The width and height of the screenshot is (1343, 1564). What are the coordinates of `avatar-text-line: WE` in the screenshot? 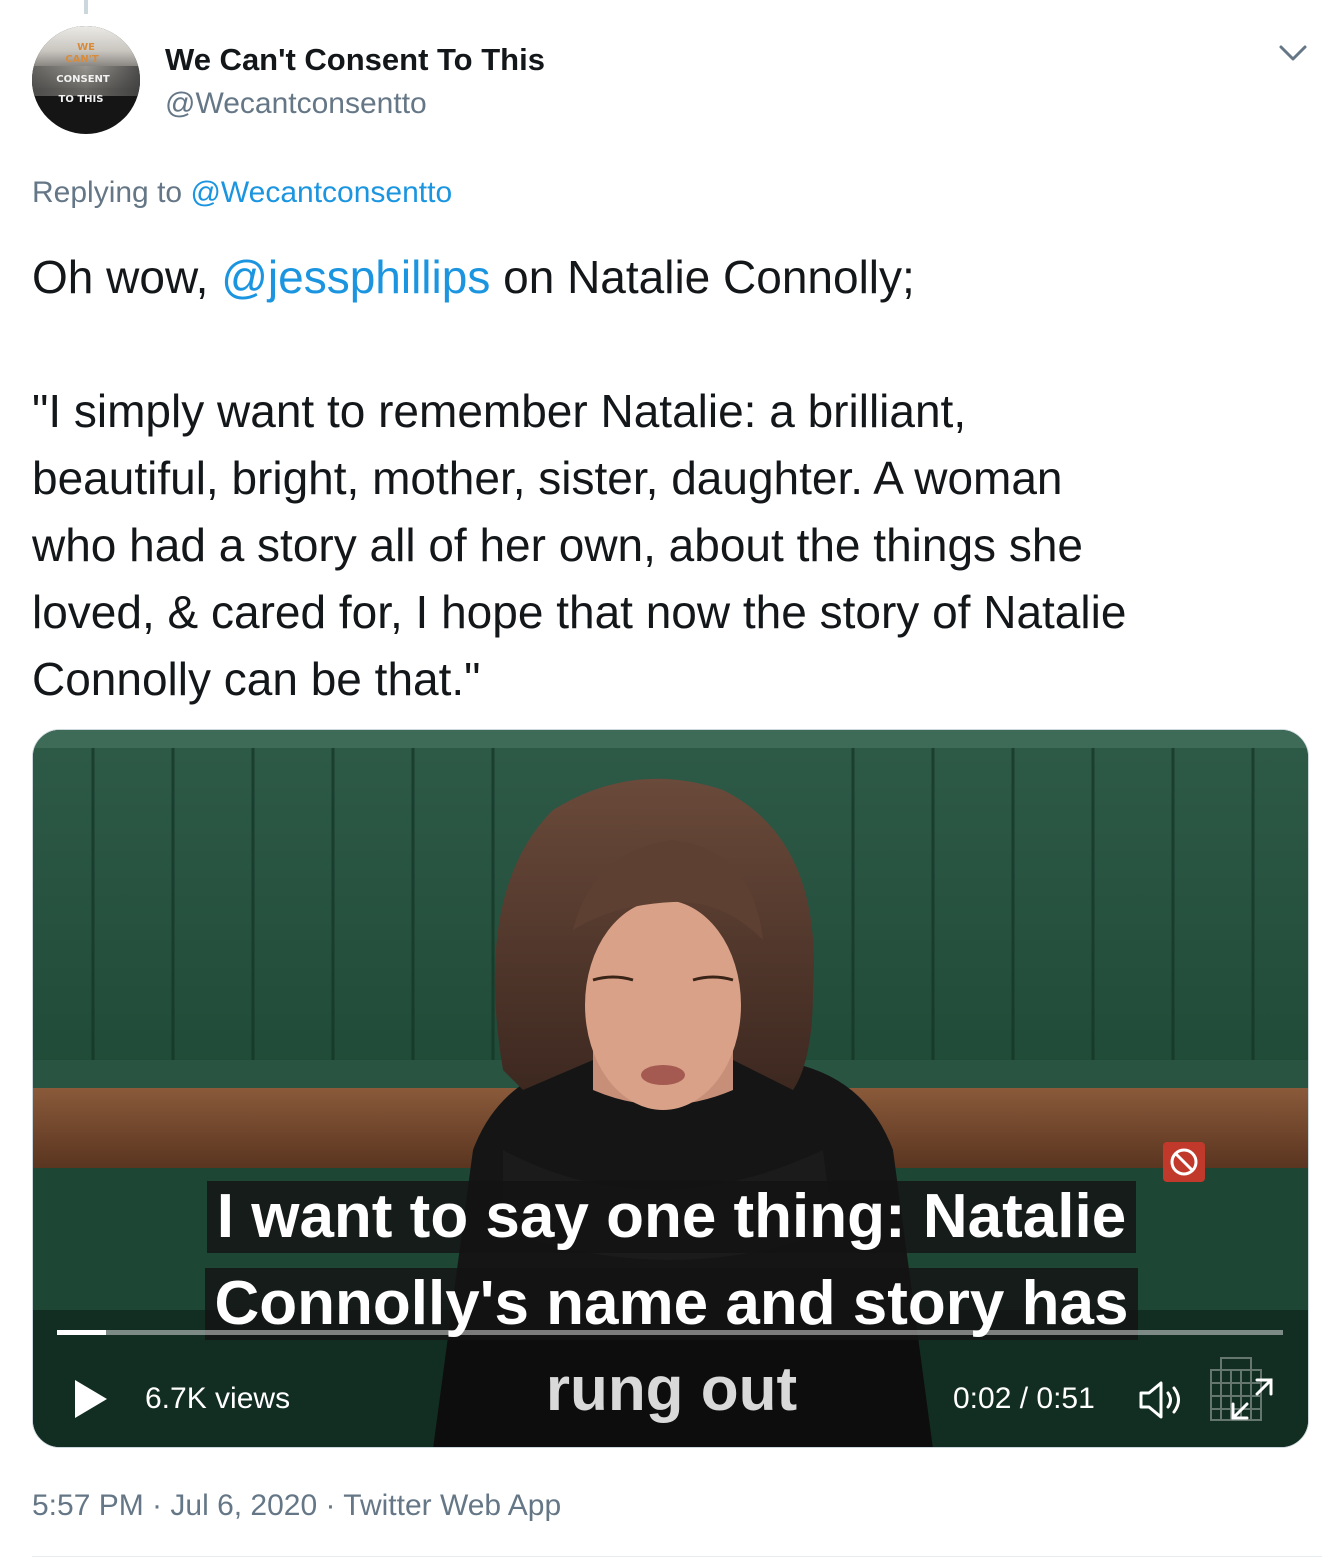 It's located at (86, 47).